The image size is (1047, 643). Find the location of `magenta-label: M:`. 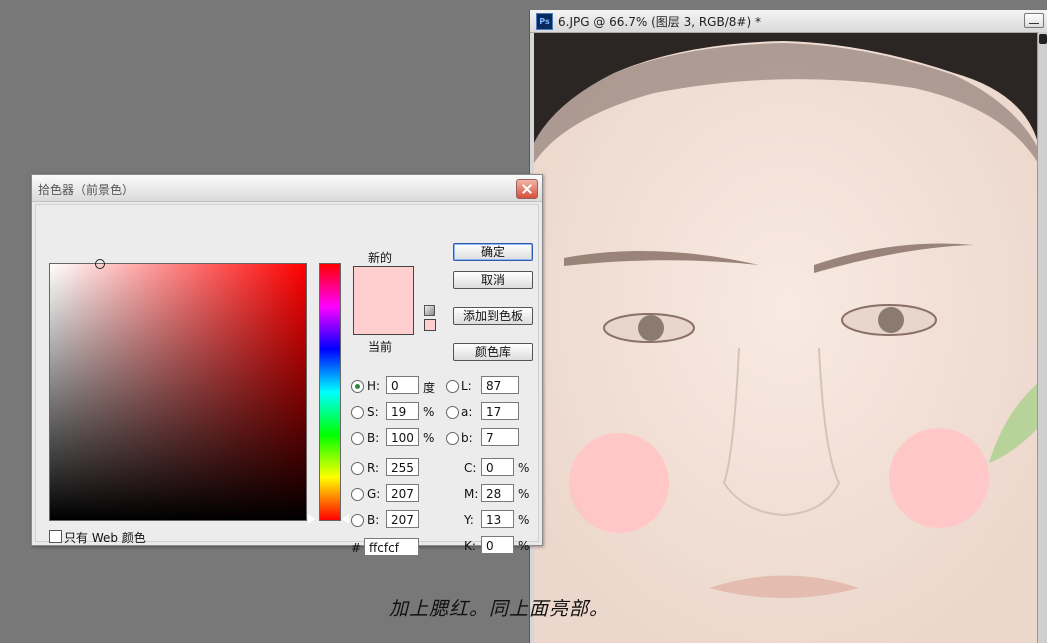

magenta-label: M: is located at coordinates (471, 494).